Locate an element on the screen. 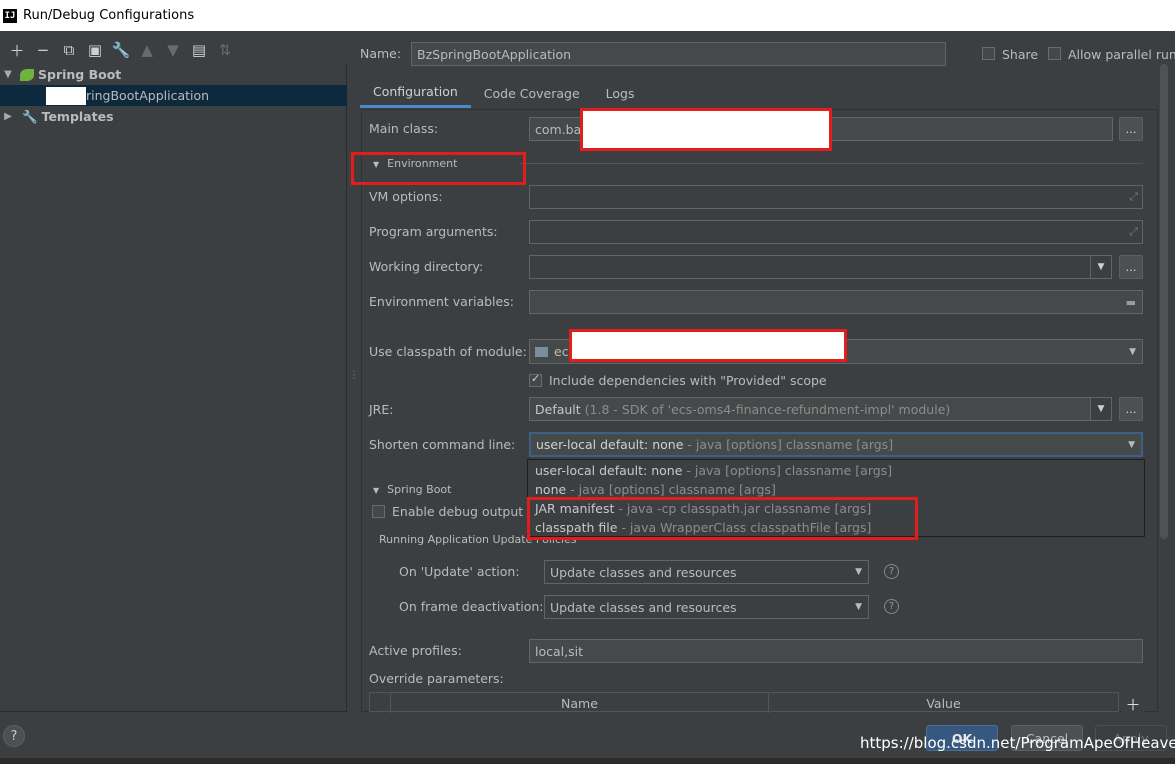 This screenshot has height=764, width=1175. working-dir-dropdown: ▼ is located at coordinates (1101, 267).